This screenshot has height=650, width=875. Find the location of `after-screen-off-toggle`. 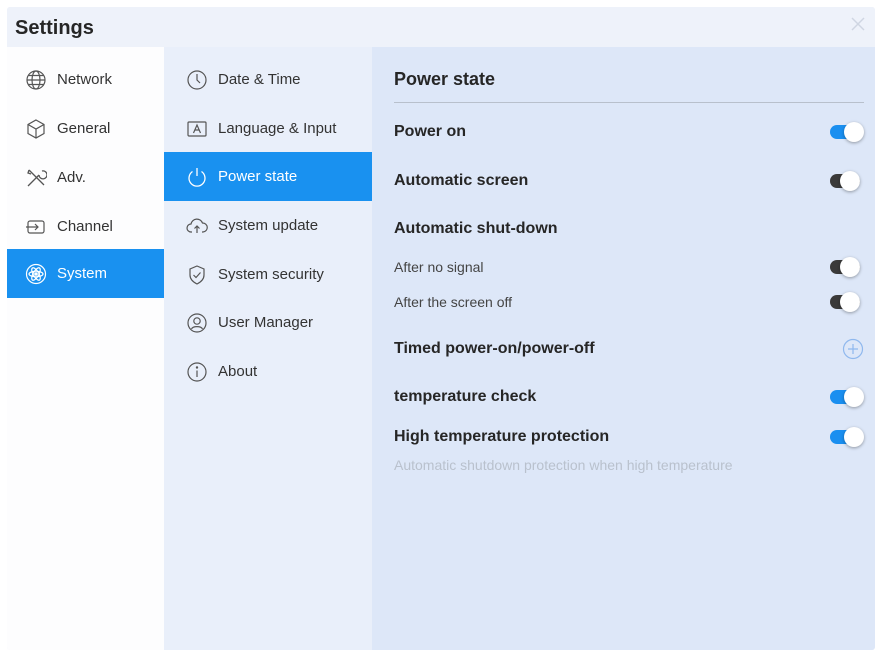

after-screen-off-toggle is located at coordinates (847, 302).